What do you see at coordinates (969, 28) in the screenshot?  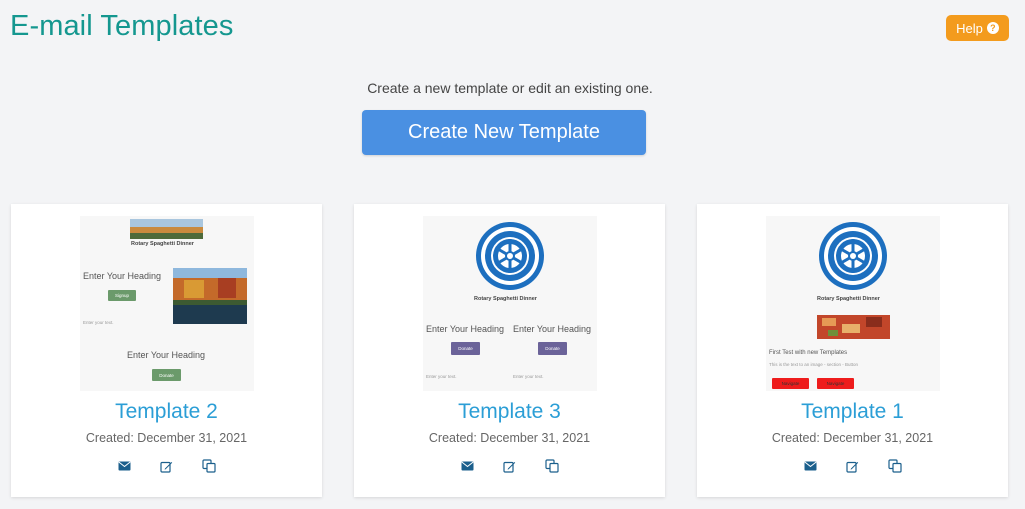 I see `help-label: Help` at bounding box center [969, 28].